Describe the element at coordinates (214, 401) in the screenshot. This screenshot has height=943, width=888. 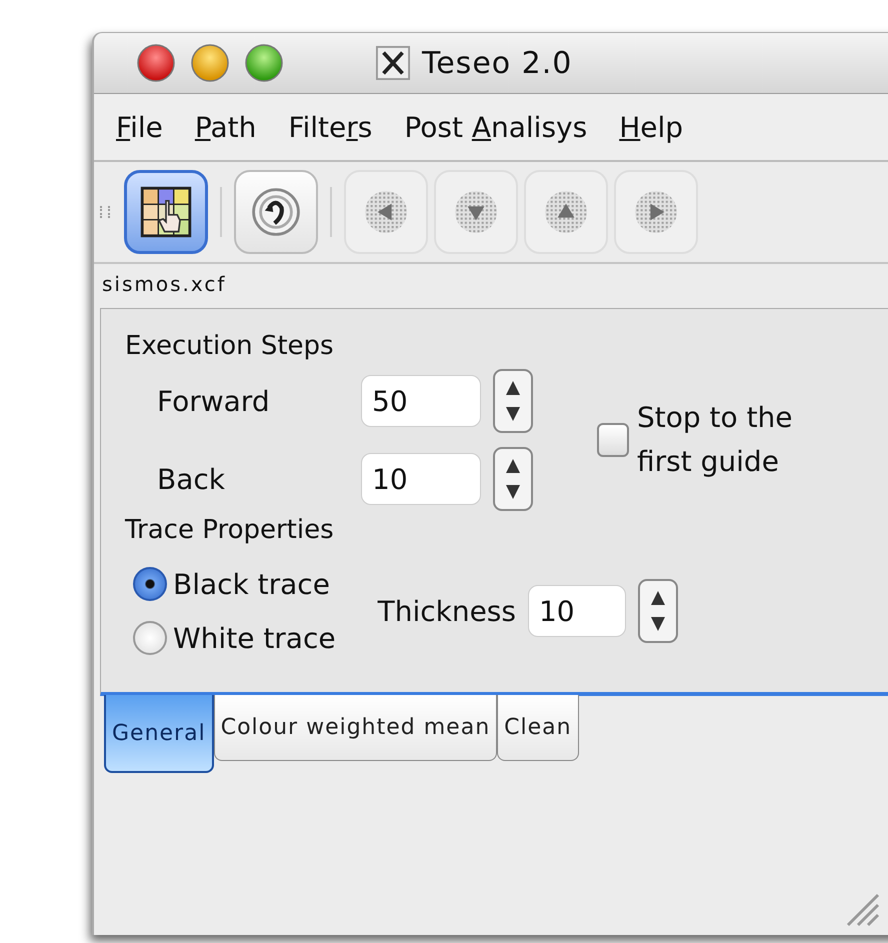
I see `field-label: Forward` at that location.